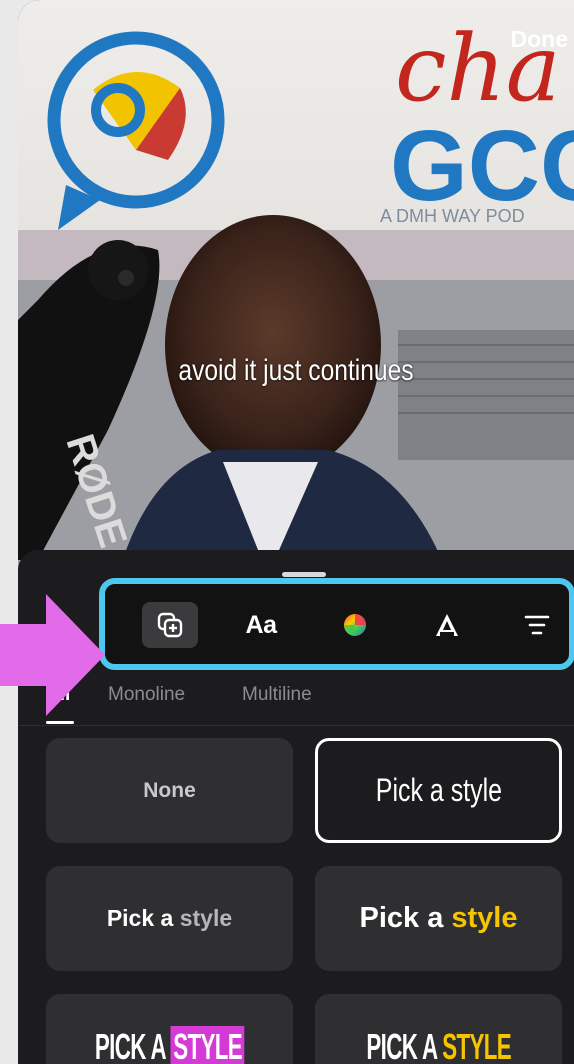  I want to click on style-caps-highlight-label: PICK A STYLE, so click(169, 1044).